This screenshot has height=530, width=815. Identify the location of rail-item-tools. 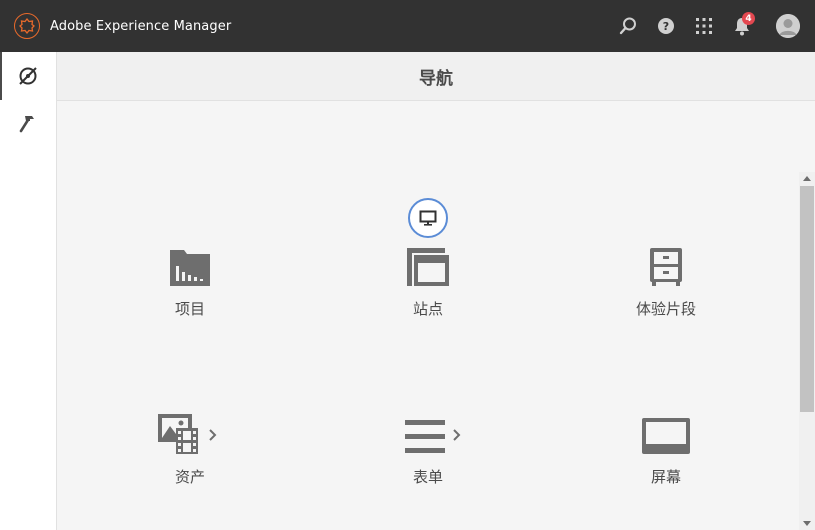
(28, 124).